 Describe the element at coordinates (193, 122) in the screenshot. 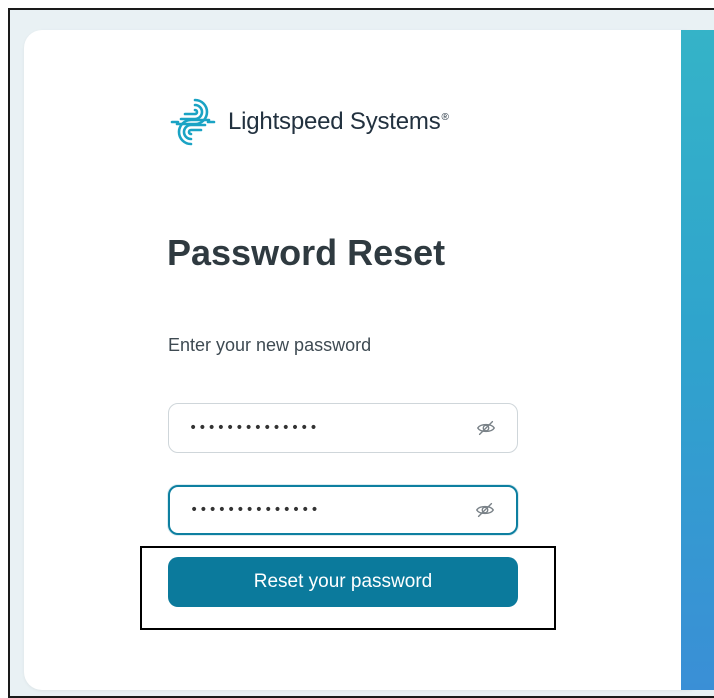

I see `lightspeed-logo-icon` at that location.